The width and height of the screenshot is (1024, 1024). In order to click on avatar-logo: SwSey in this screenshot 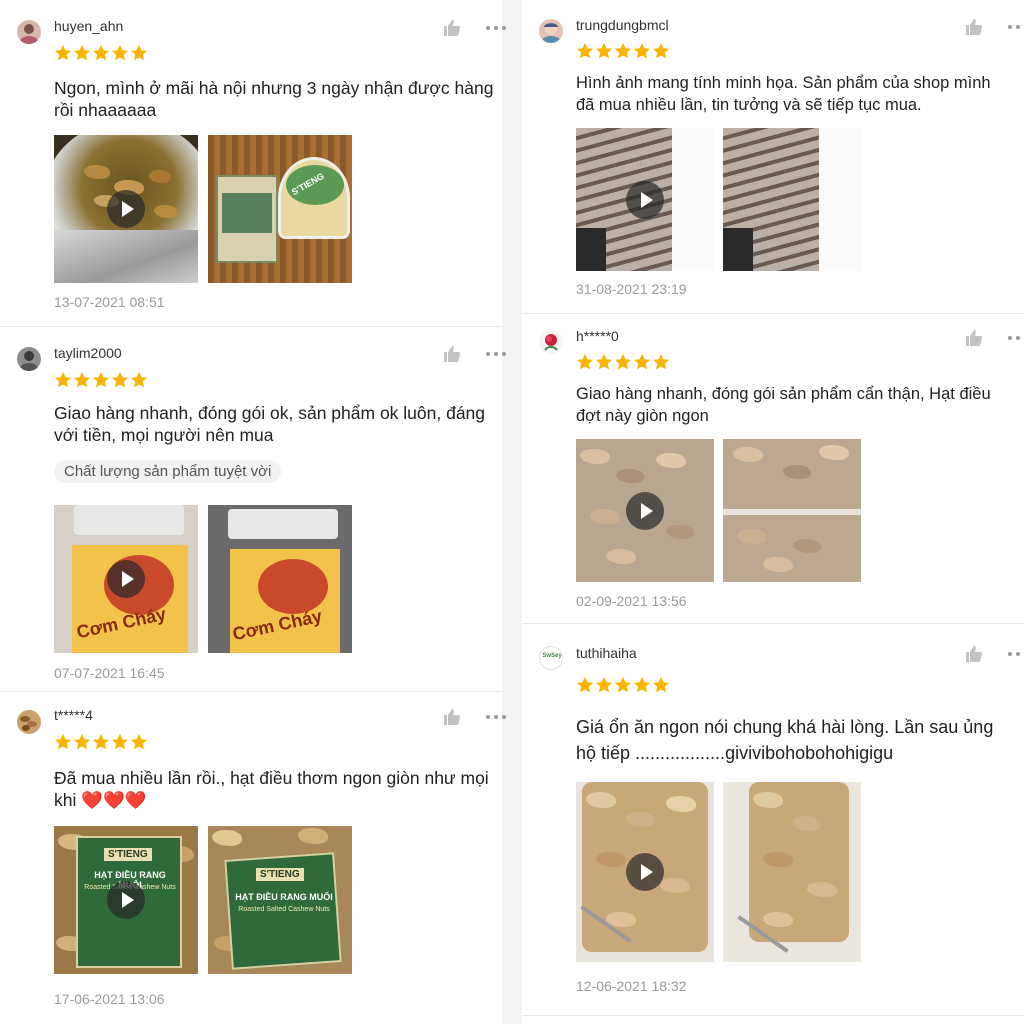, I will do `click(552, 656)`.